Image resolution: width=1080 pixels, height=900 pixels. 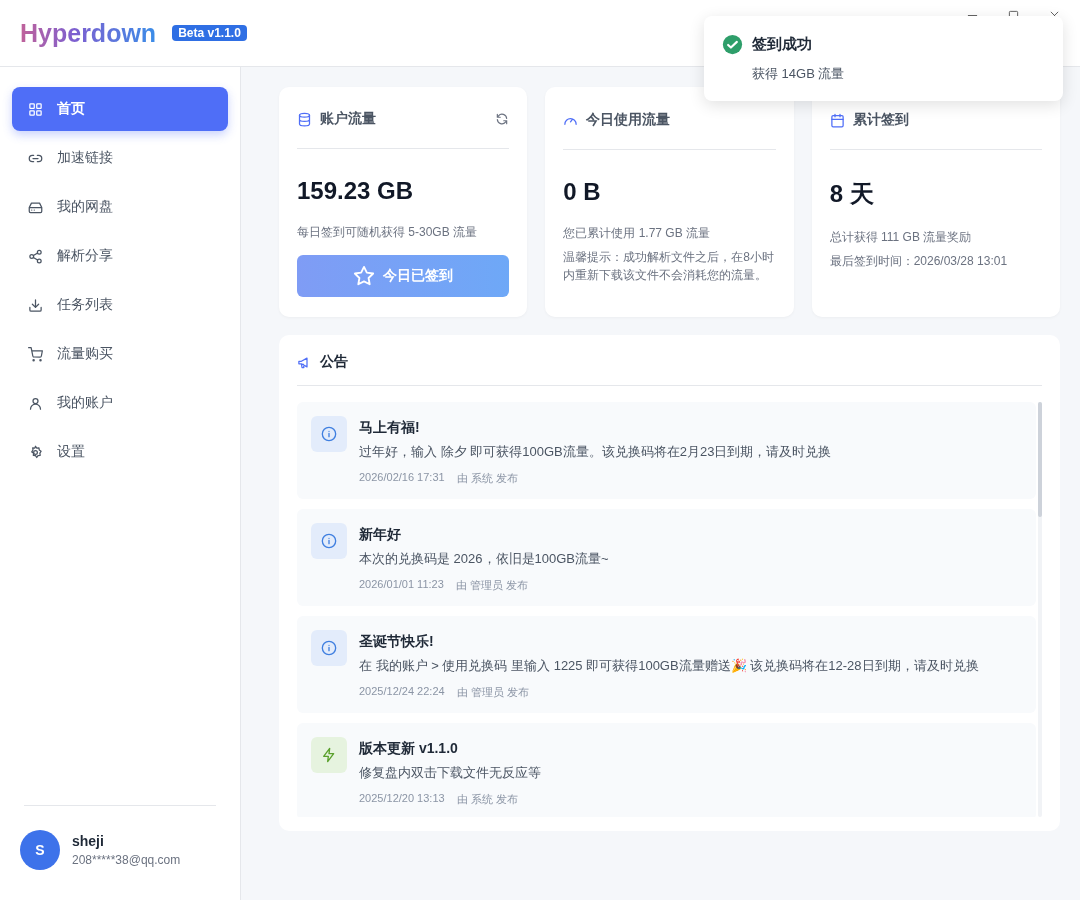 I want to click on cart-icon, so click(x=35, y=354).